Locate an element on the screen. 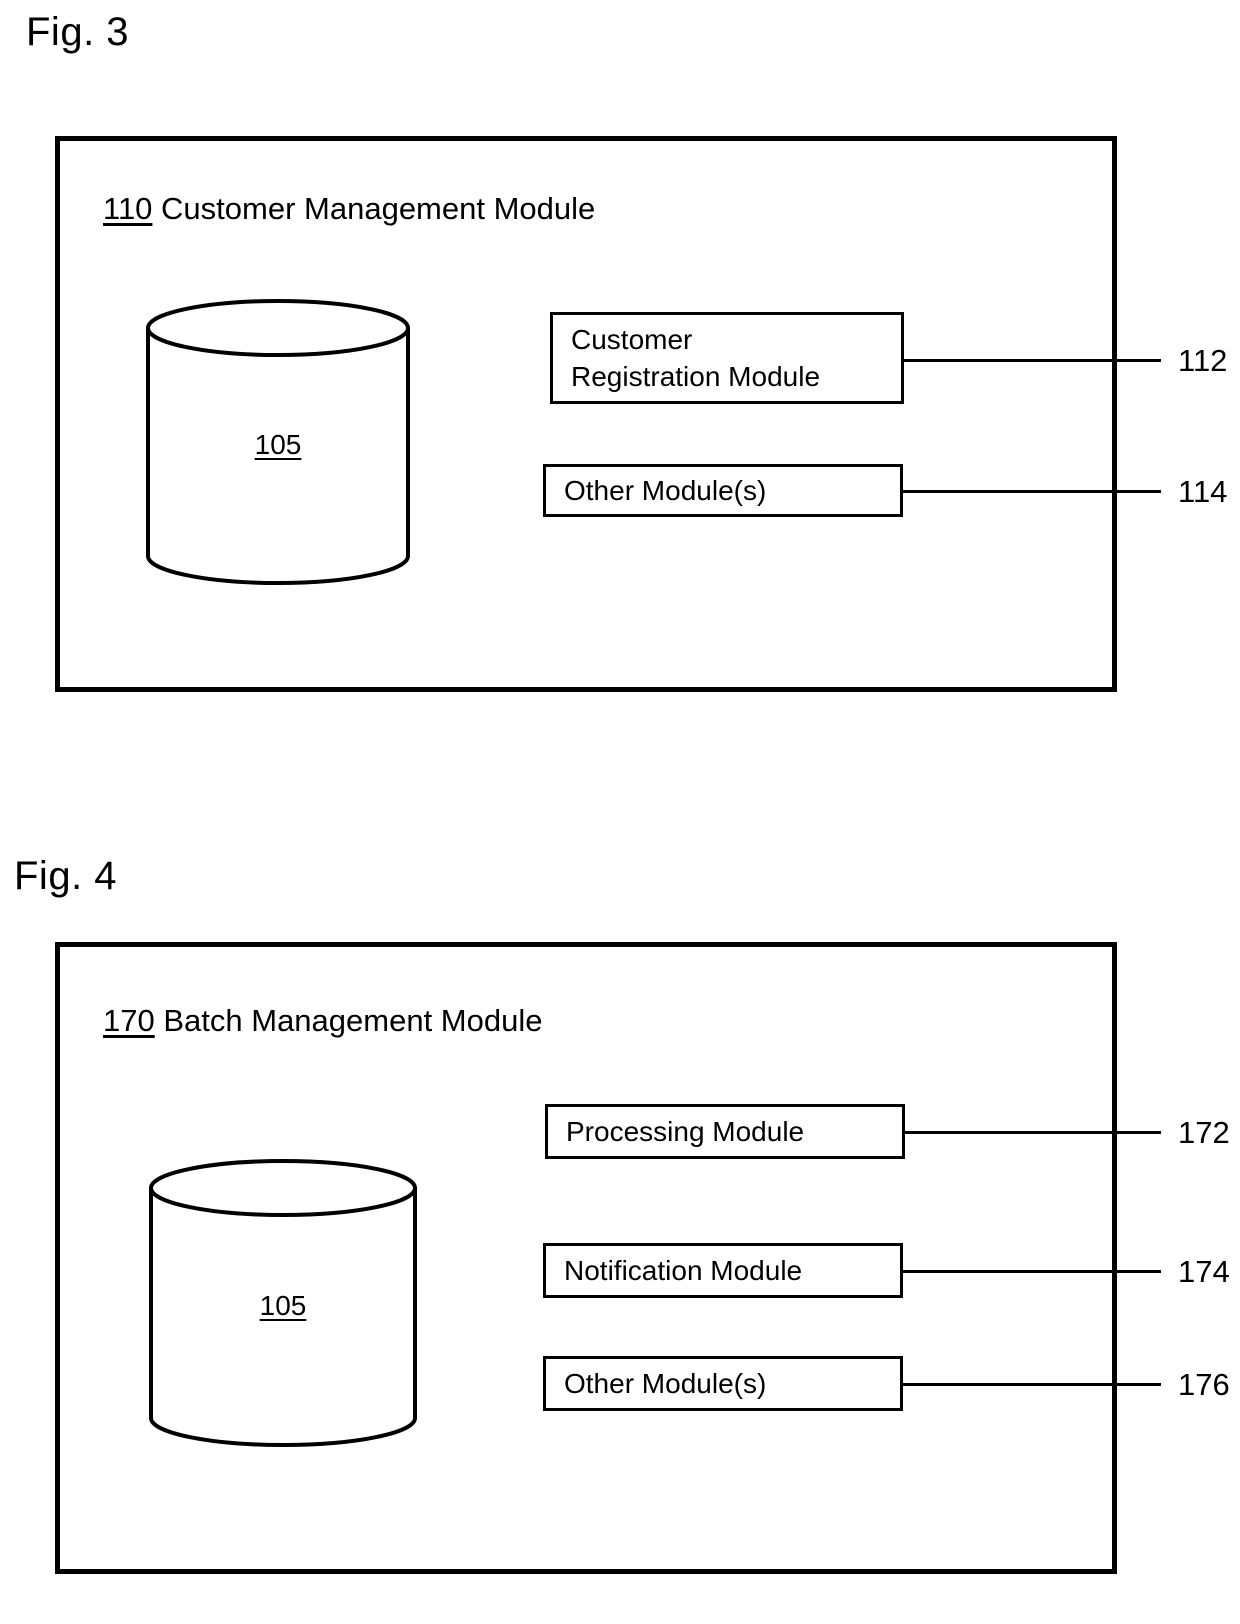 This screenshot has width=1240, height=1624. customer-registration-module-label: Customer Registration Module is located at coordinates (696, 357).